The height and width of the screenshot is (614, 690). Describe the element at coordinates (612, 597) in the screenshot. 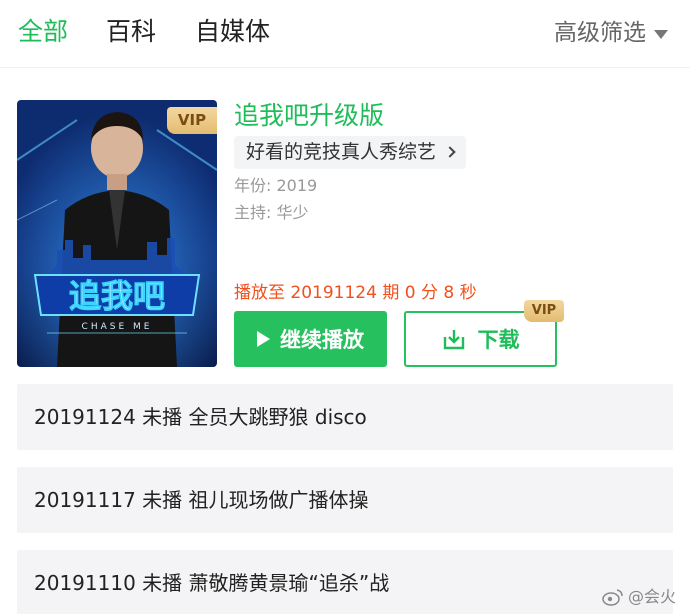

I see `weibo-icon` at that location.